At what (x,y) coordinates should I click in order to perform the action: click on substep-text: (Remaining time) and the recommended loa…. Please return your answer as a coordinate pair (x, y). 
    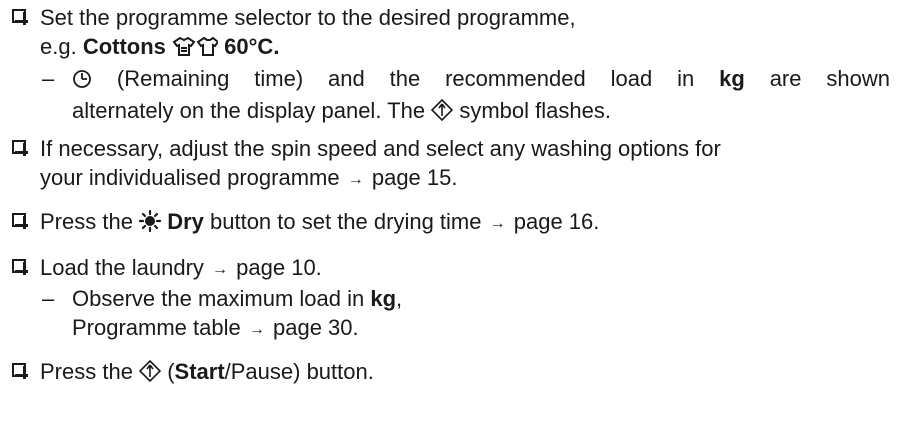
    Looking at the image, I should click on (405, 78).